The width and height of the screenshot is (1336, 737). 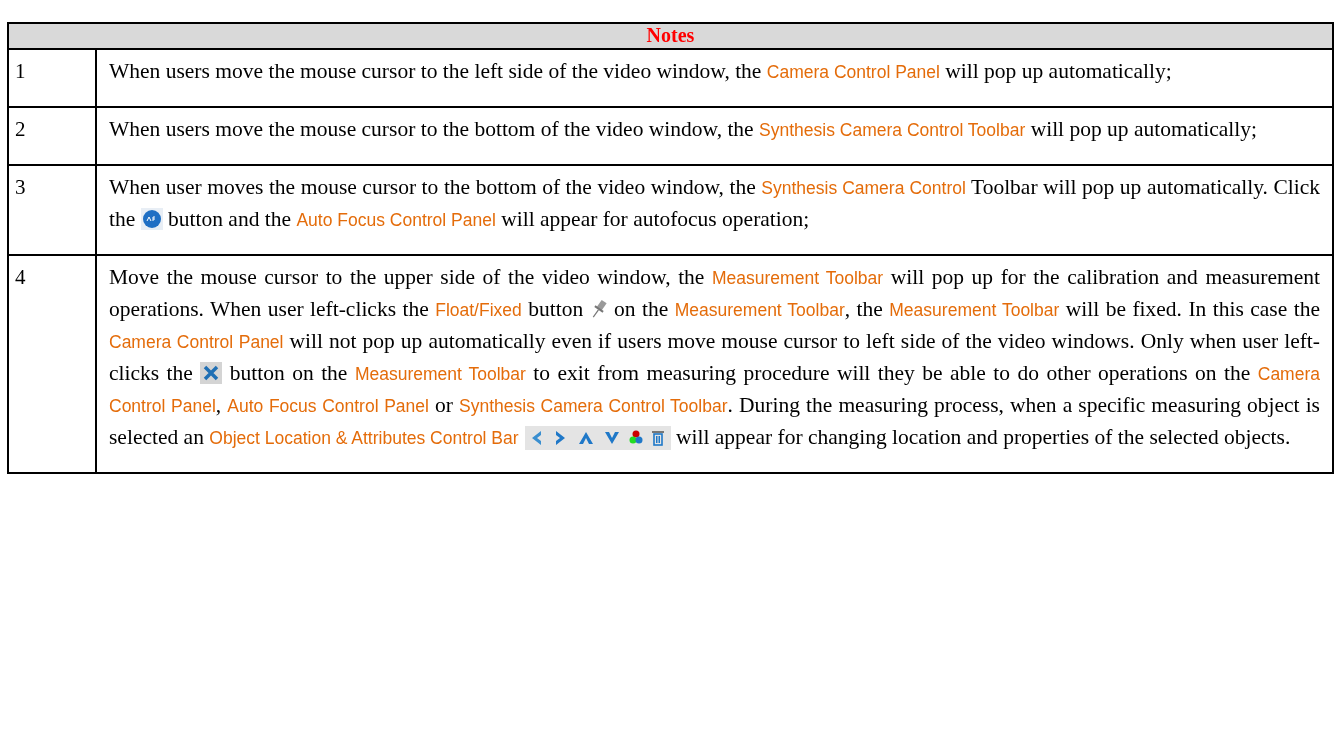 I want to click on table-heading: Notes, so click(x=670, y=36).